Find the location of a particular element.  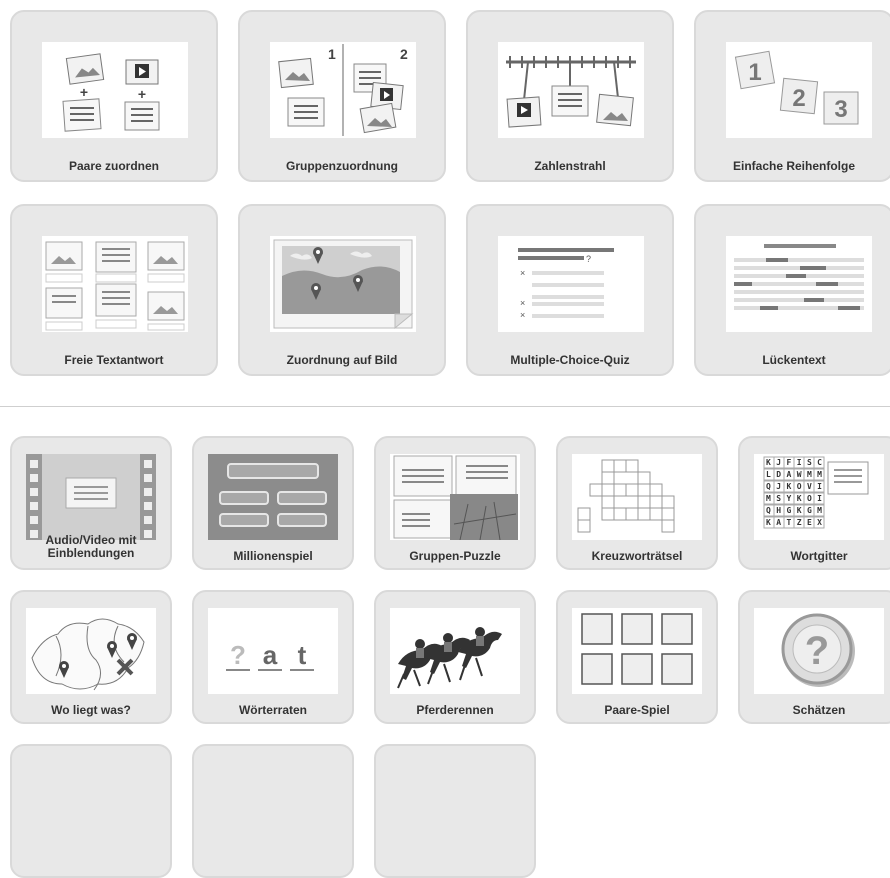

tile-label: Audio/Video mit Einblendungen is located at coordinates (91, 547).